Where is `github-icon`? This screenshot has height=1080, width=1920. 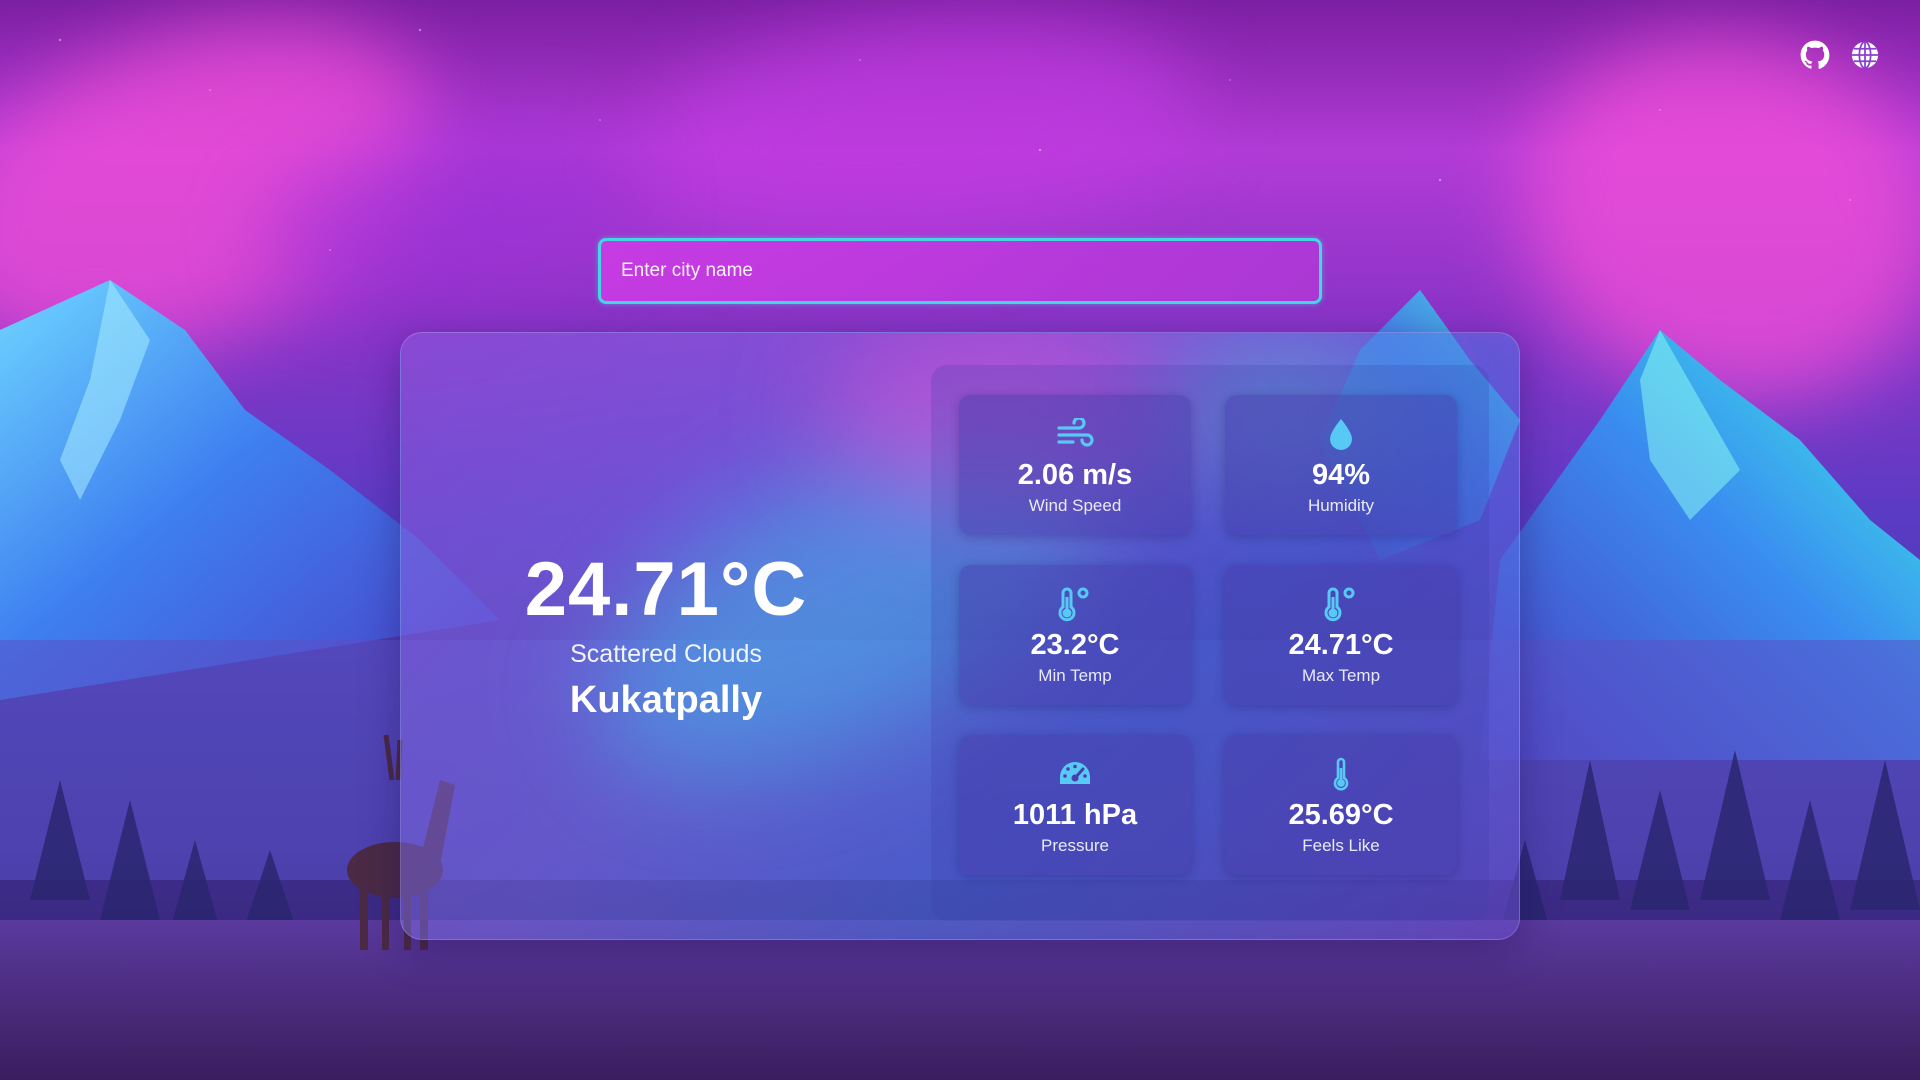
github-icon is located at coordinates (1815, 54).